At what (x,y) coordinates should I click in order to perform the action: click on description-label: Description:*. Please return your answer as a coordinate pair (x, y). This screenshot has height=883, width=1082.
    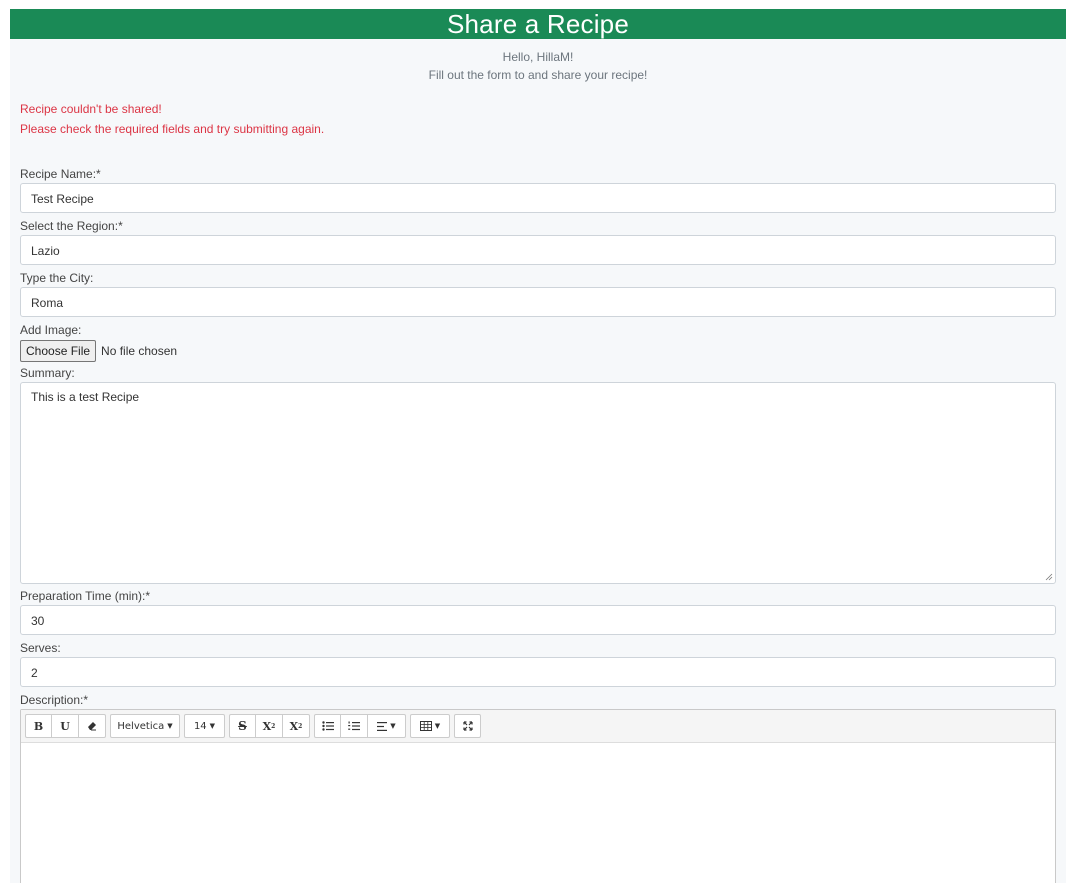
    Looking at the image, I should click on (54, 700).